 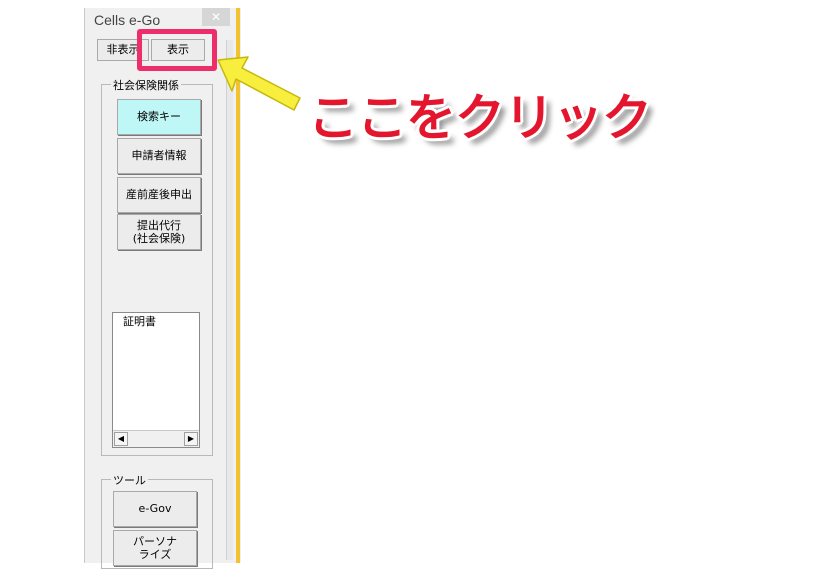 I want to click on callout-text: ここをクリック, so click(x=480, y=118).